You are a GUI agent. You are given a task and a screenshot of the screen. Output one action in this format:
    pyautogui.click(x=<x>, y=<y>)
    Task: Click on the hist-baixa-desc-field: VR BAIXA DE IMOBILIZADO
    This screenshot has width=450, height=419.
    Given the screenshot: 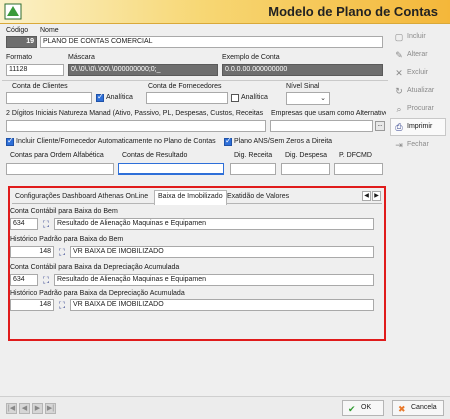 What is the action you would take?
    pyautogui.click(x=222, y=252)
    